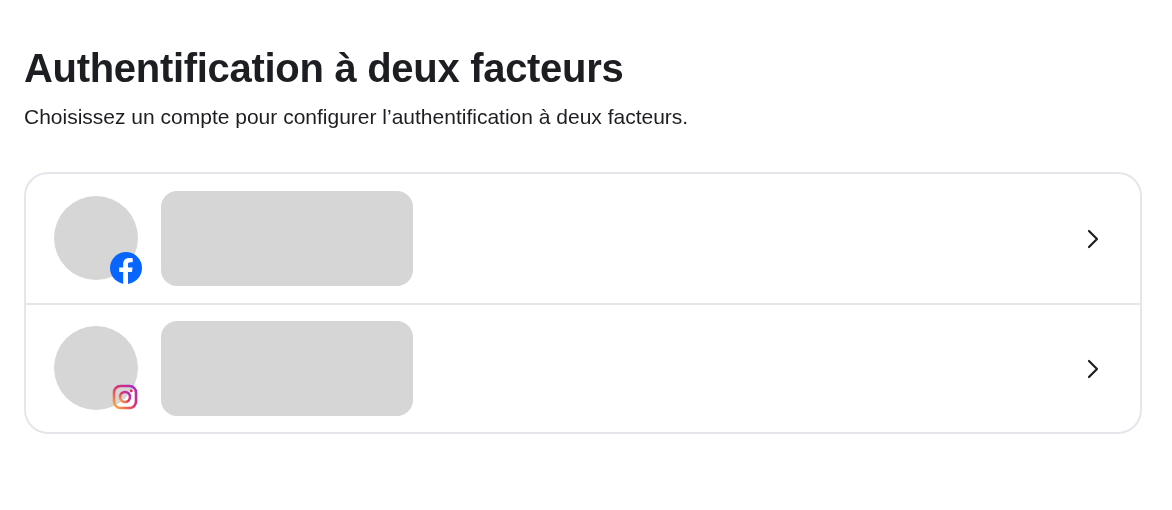 The image size is (1172, 510). What do you see at coordinates (324, 68) in the screenshot?
I see `page-title: Authentification à deux facteurs` at bounding box center [324, 68].